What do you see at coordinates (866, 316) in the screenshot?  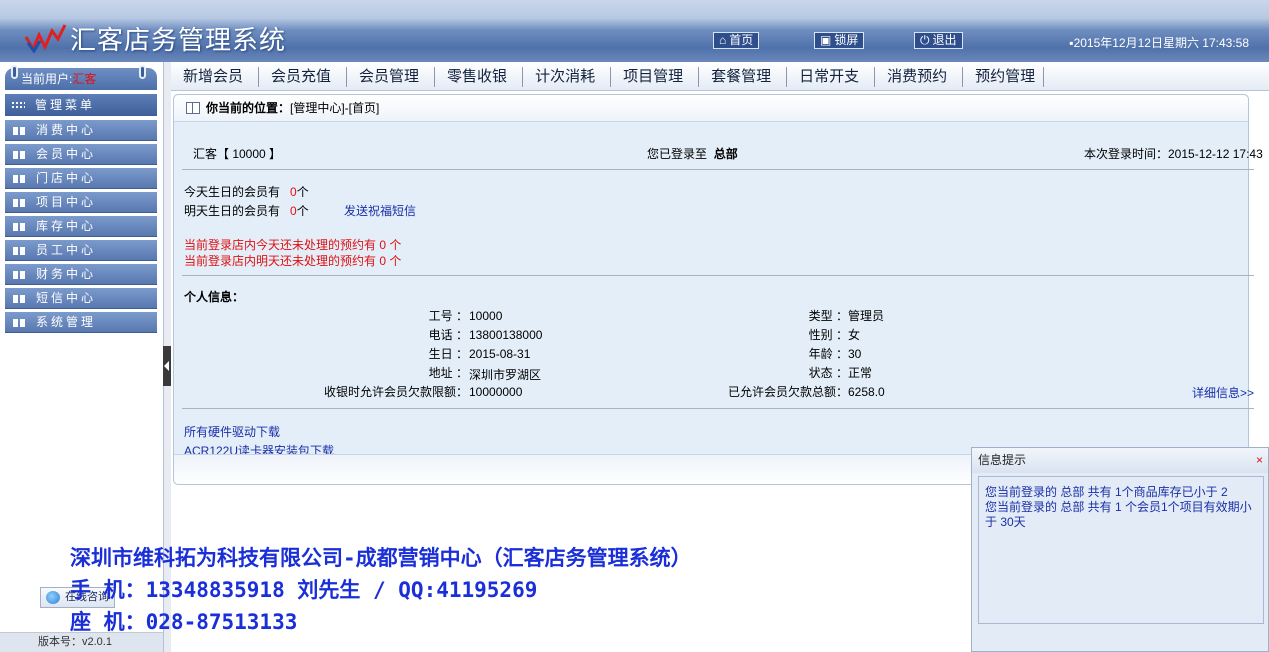 I see `type-value: 管理员` at bounding box center [866, 316].